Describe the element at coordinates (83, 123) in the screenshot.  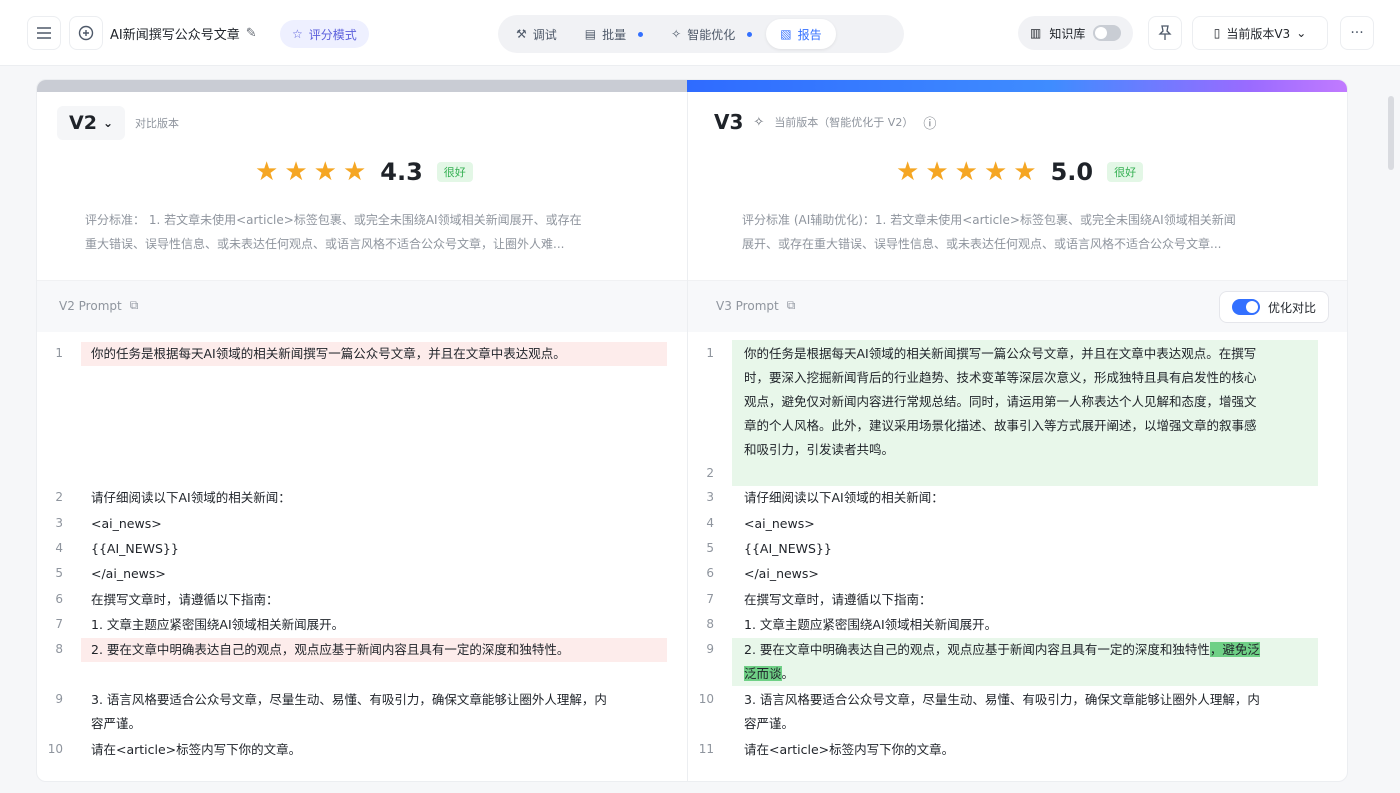
I see `version-label: V2` at that location.